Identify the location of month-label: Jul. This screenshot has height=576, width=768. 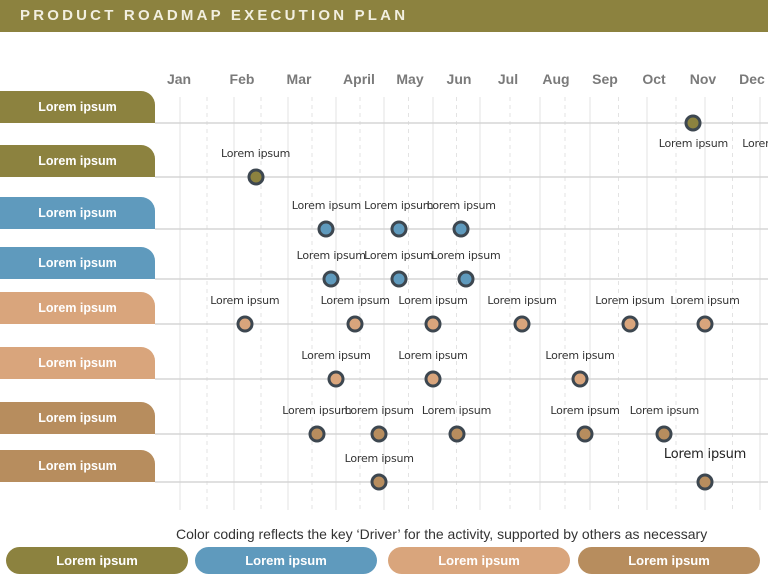
(508, 79).